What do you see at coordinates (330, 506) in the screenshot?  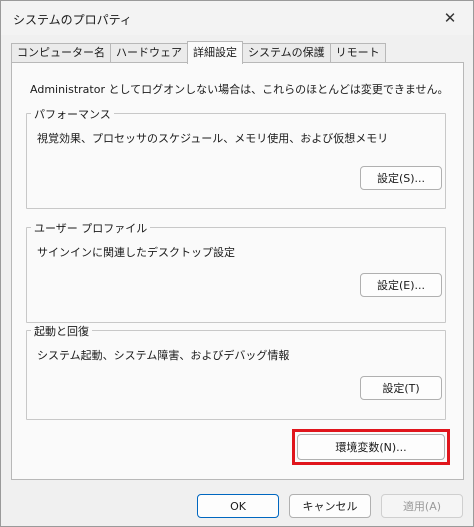 I see `cancel-button: キャンセル` at bounding box center [330, 506].